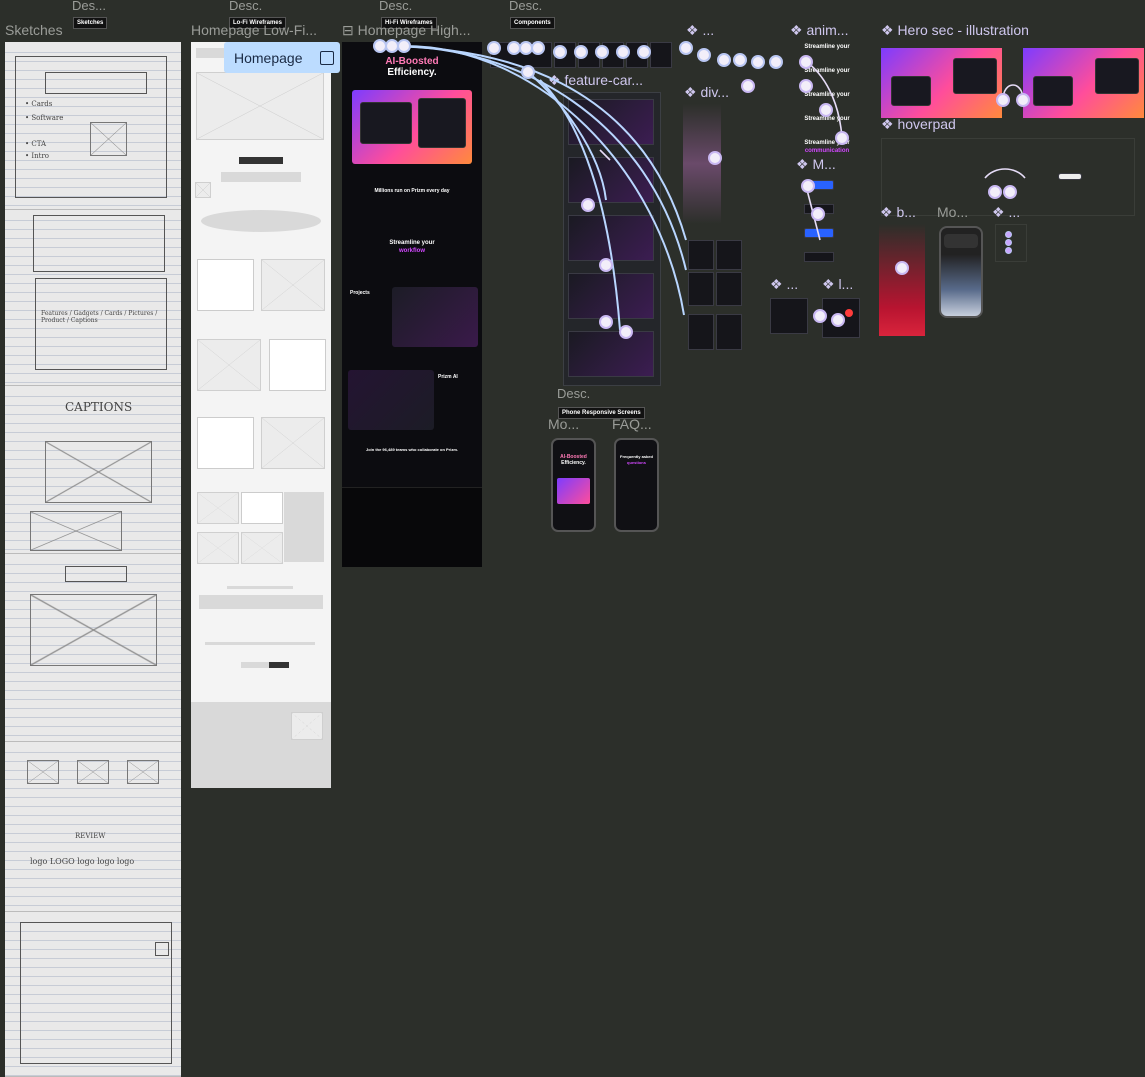 The image size is (1145, 1077). I want to click on sketch-review-text: REVIEW, so click(90, 836).